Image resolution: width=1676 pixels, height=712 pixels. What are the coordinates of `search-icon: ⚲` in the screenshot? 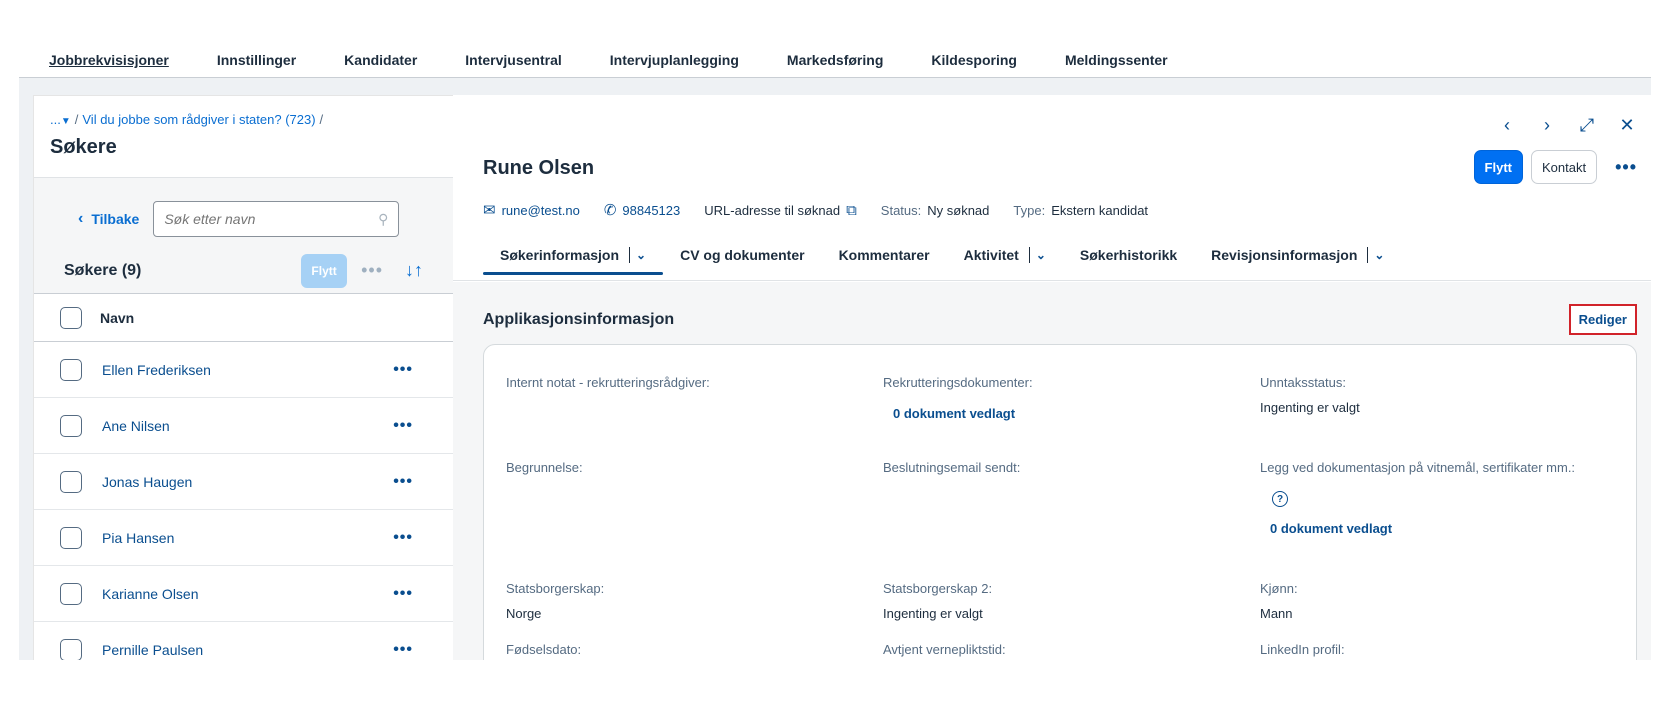 It's located at (383, 219).